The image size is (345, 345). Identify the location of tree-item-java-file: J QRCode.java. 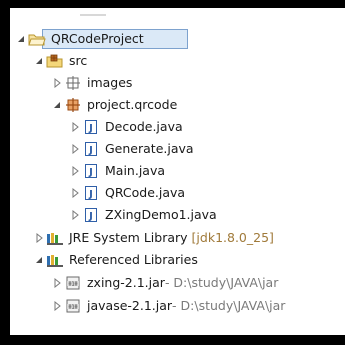
(126, 193).